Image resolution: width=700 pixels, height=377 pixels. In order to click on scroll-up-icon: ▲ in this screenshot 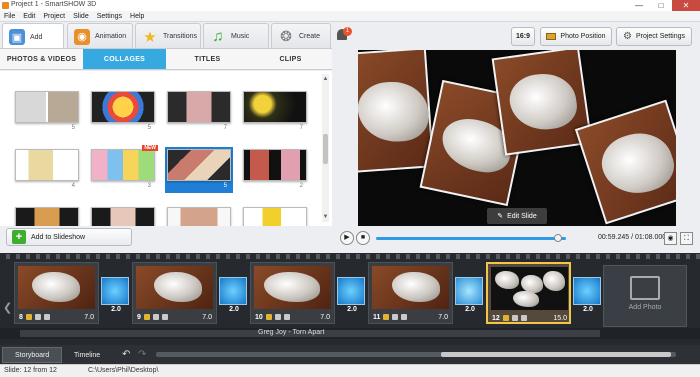, I will do `click(325, 79)`.